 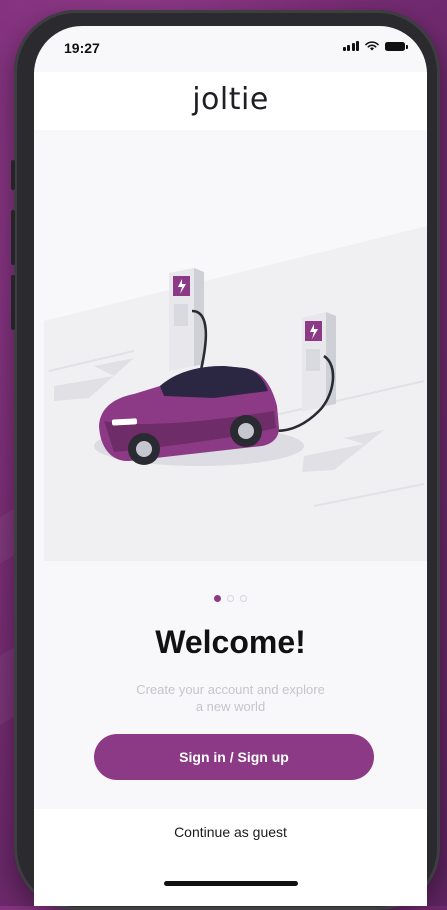 I want to click on signal-icon, so click(x=350, y=46).